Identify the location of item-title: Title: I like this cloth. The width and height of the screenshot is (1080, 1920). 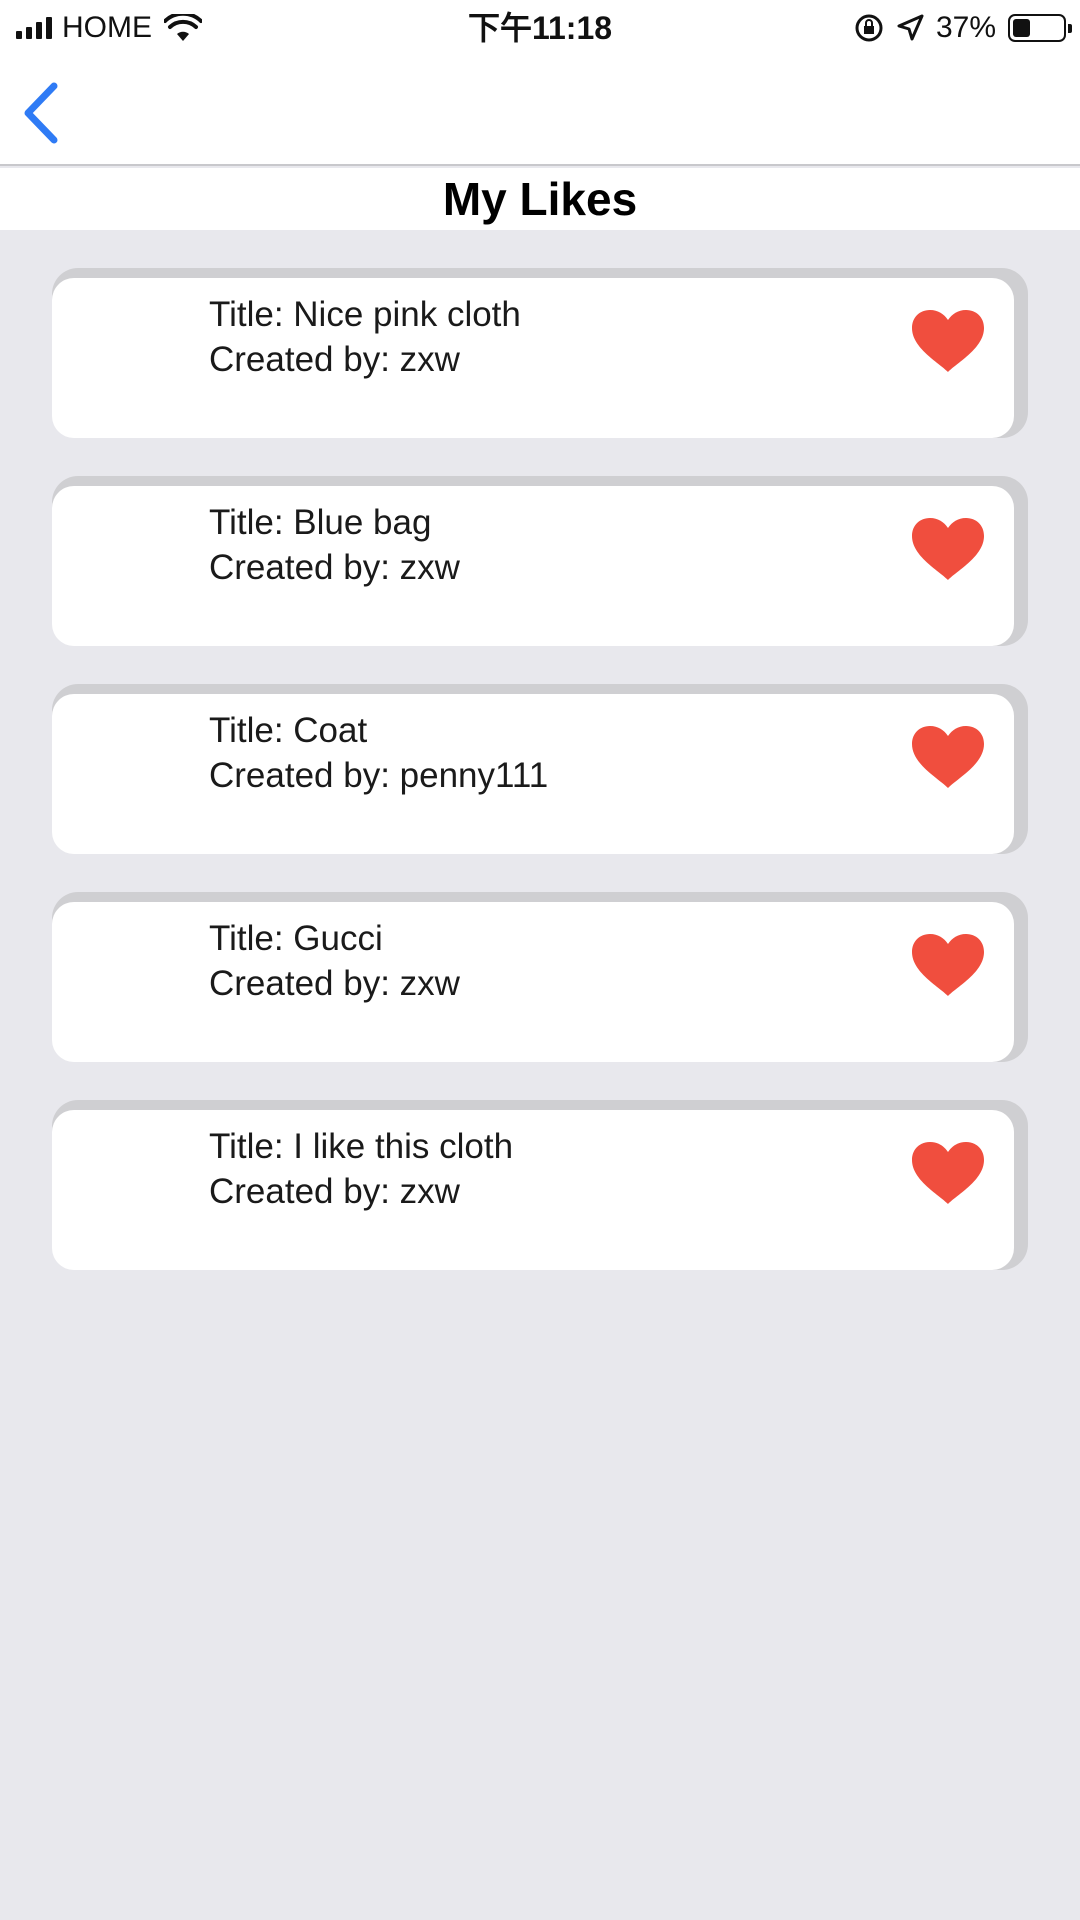
(361, 1146).